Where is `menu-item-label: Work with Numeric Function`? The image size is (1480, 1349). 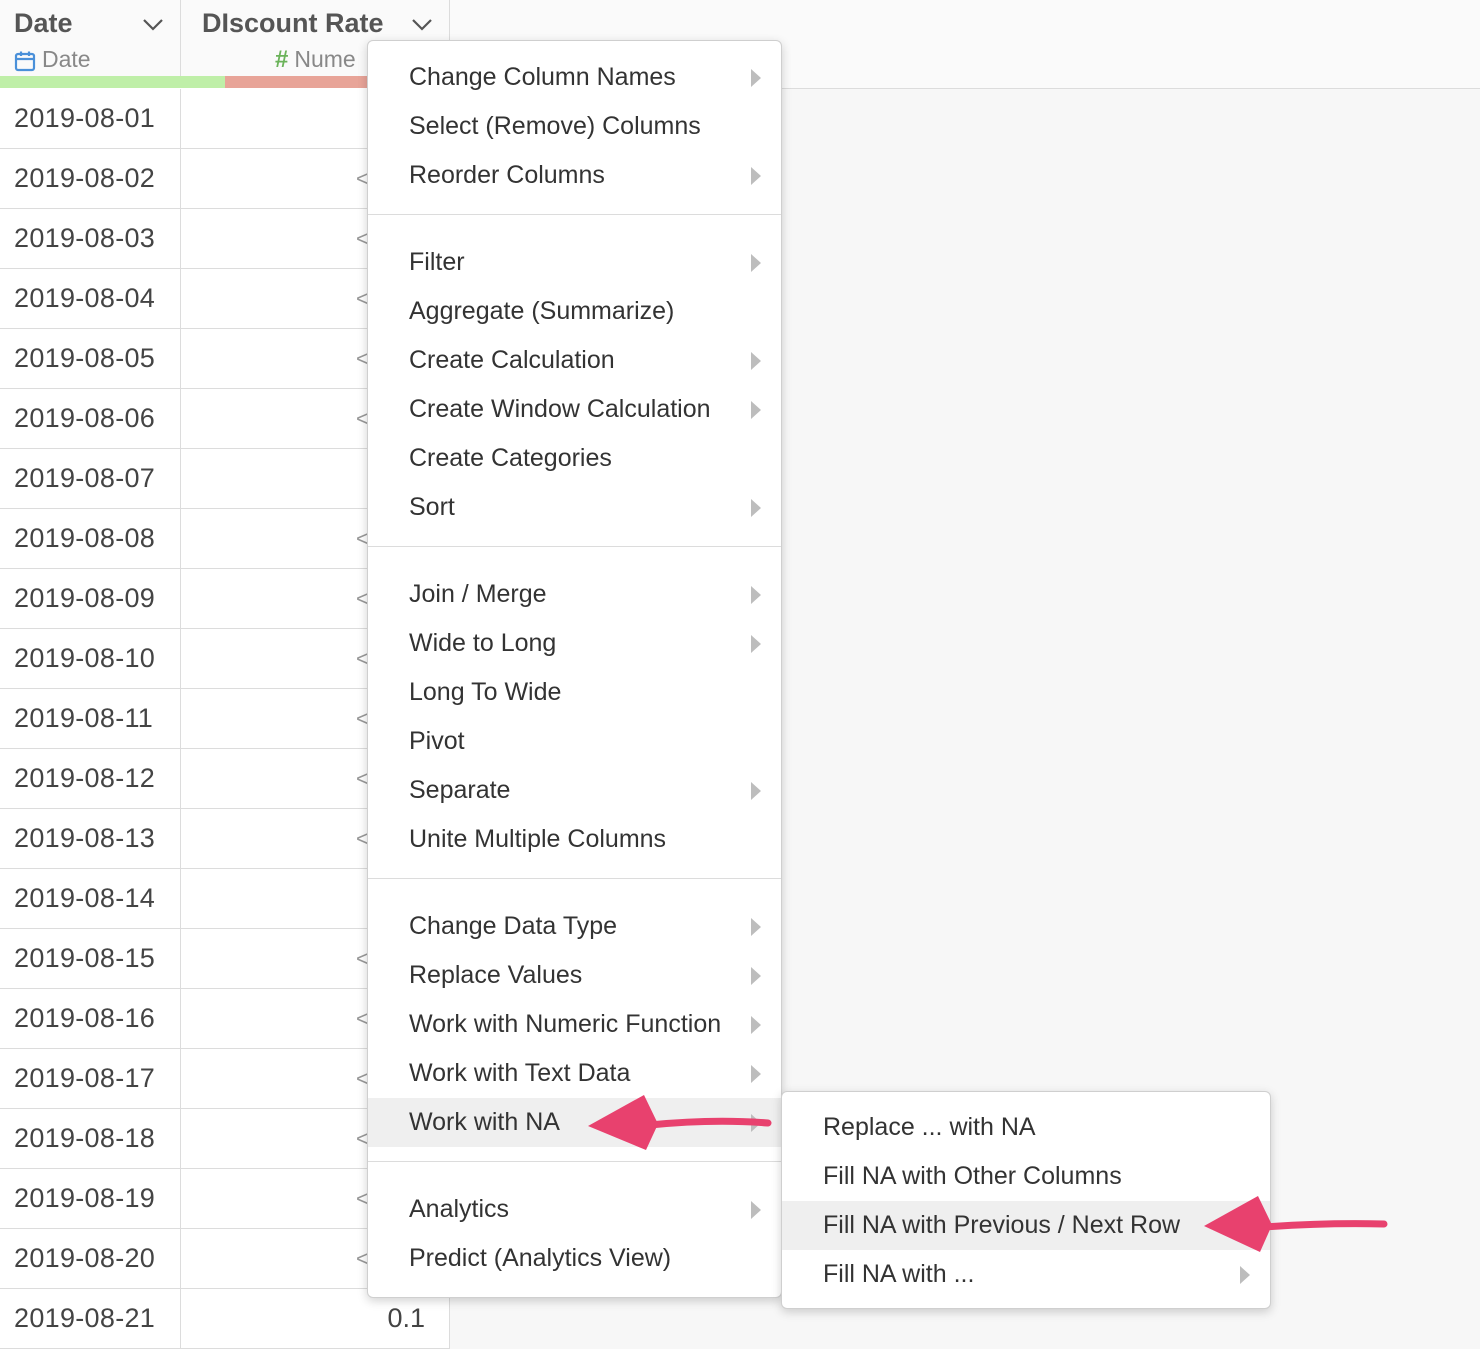 menu-item-label: Work with Numeric Function is located at coordinates (565, 1024).